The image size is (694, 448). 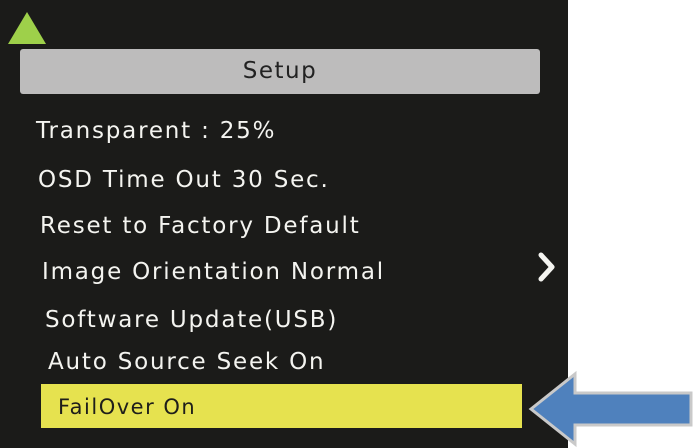 What do you see at coordinates (213, 272) in the screenshot?
I see `menu-item-image-orientation: Image Orientation Normal` at bounding box center [213, 272].